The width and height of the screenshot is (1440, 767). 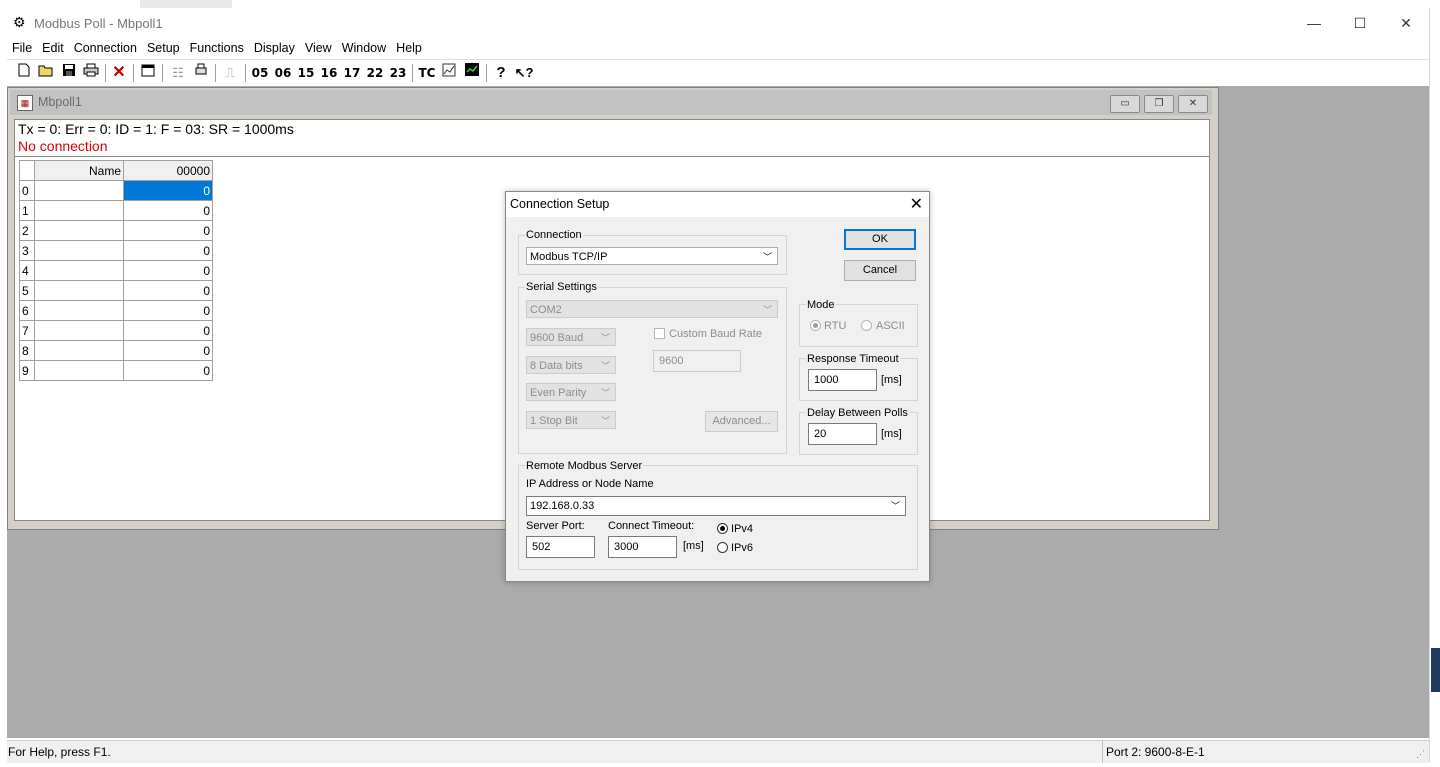 What do you see at coordinates (866, 325) in the screenshot?
I see `ascii-radio` at bounding box center [866, 325].